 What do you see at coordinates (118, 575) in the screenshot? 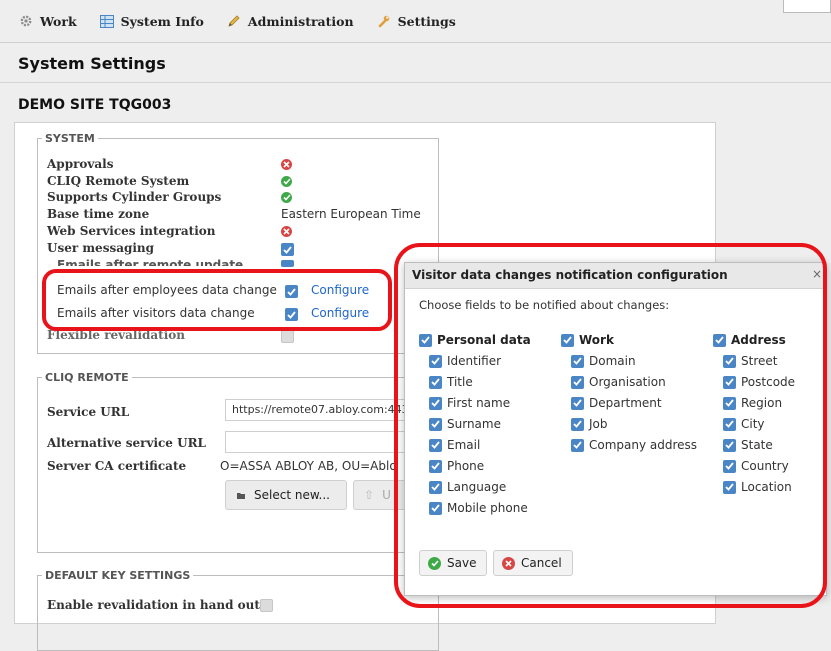
I see `default-key-legend: DEFAULT KEY SETTINGS` at bounding box center [118, 575].